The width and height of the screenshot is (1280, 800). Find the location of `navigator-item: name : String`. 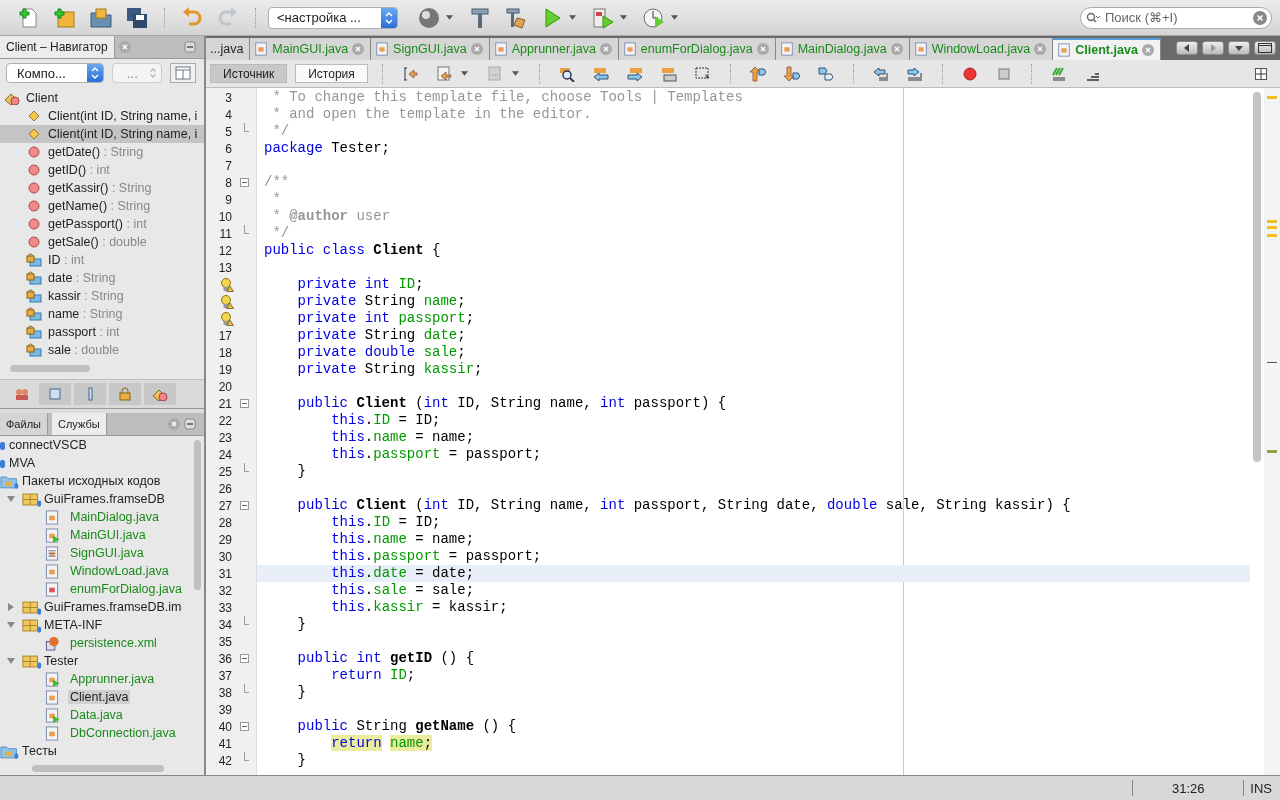

navigator-item: name : String is located at coordinates (85, 314).